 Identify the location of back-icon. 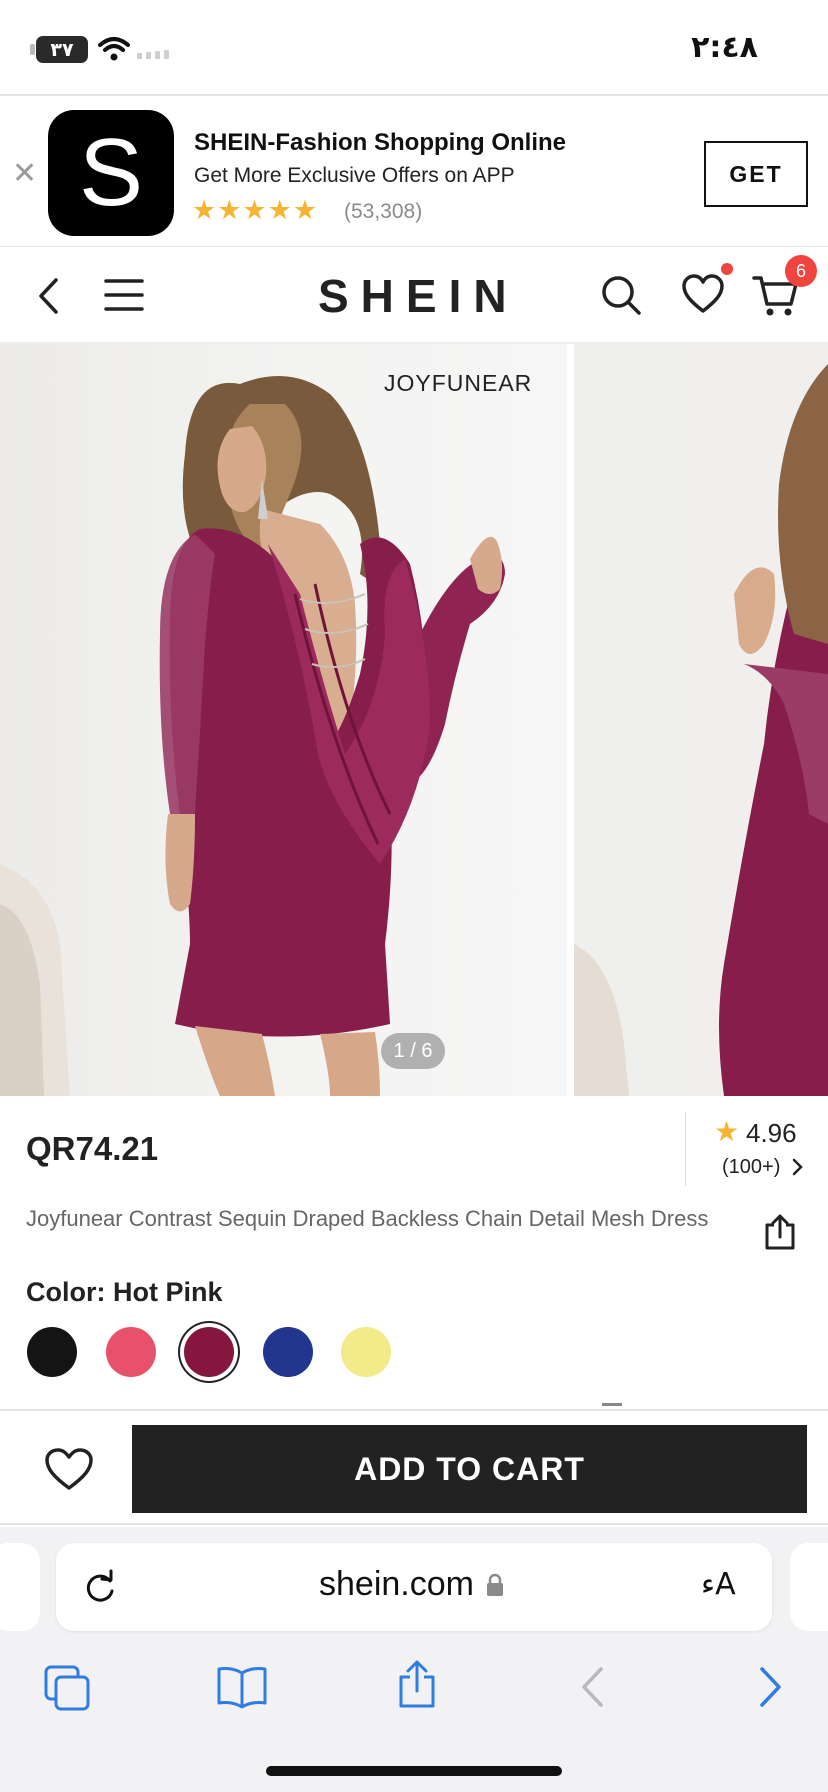
(49, 298).